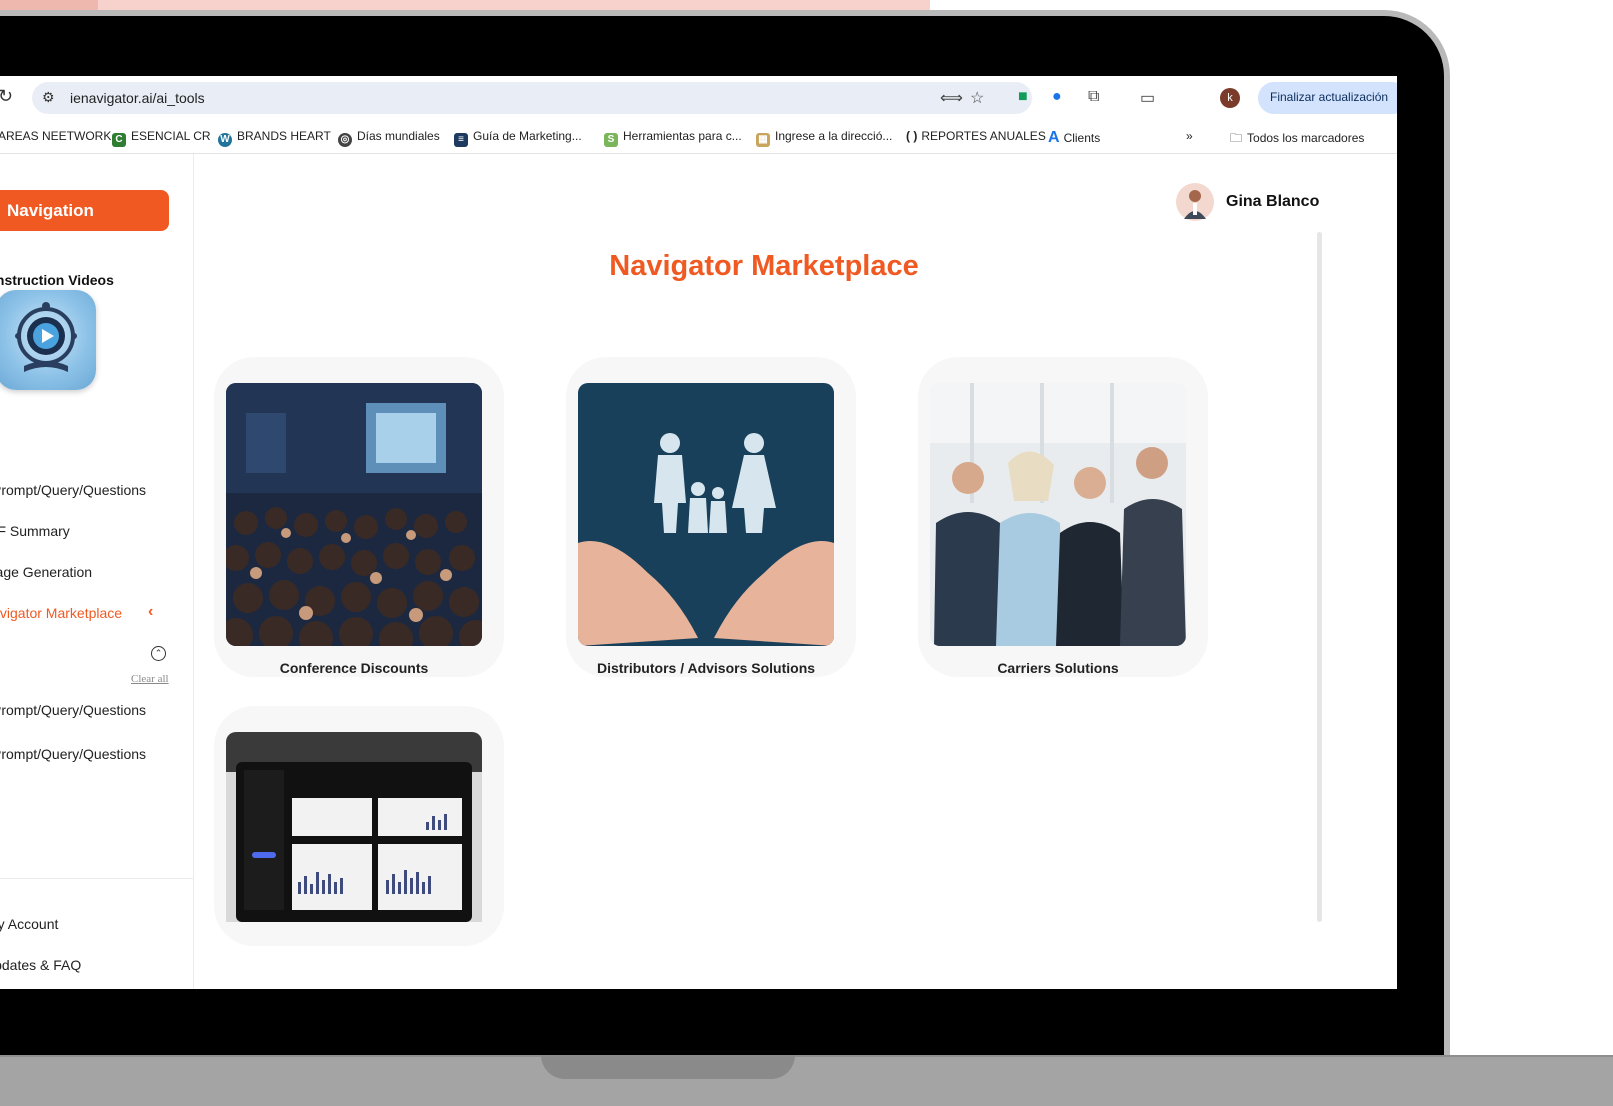 This screenshot has width=1613, height=1106. Describe the element at coordinates (1082, 138) in the screenshot. I see `bookmark-label: Clients` at that location.